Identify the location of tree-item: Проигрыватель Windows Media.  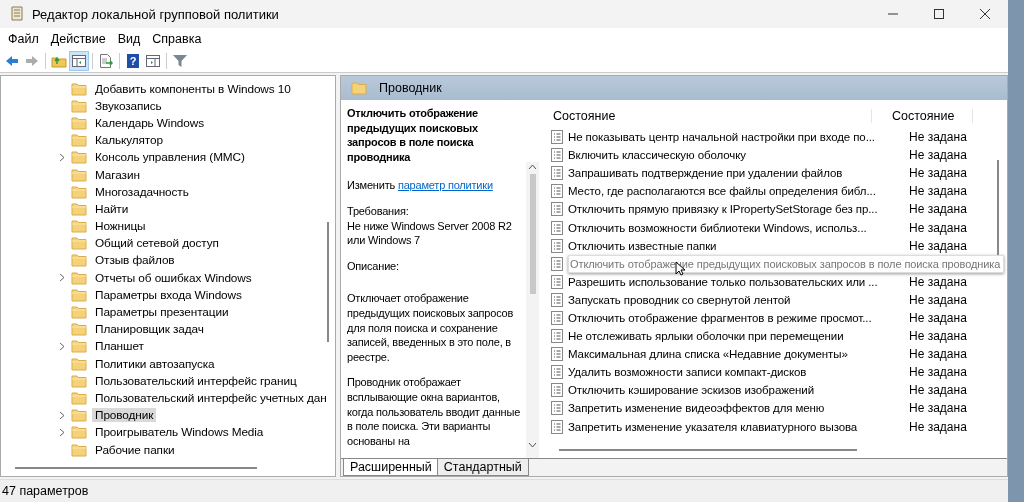
(179, 432).